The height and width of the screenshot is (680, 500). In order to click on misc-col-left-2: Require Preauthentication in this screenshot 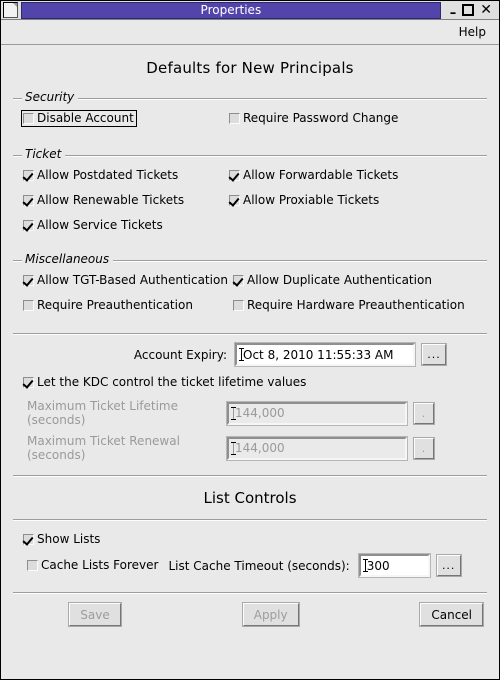, I will do `click(128, 308)`.